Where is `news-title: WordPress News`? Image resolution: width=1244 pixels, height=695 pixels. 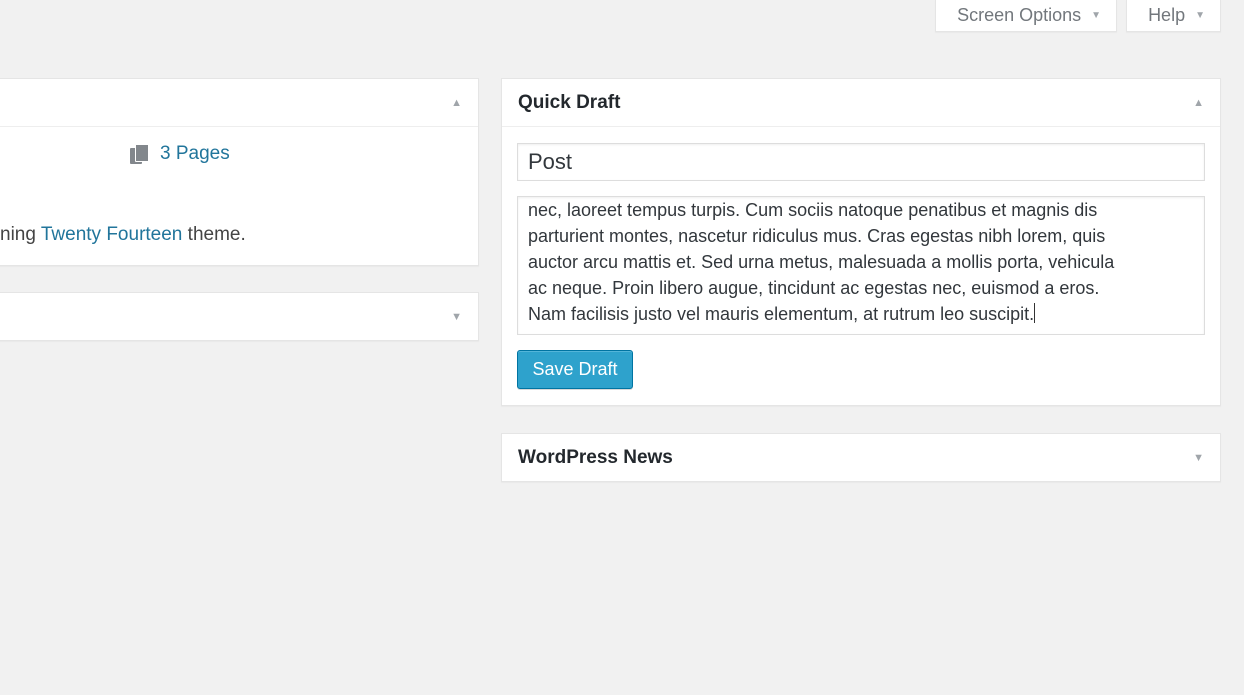
news-title: WordPress News is located at coordinates (595, 457).